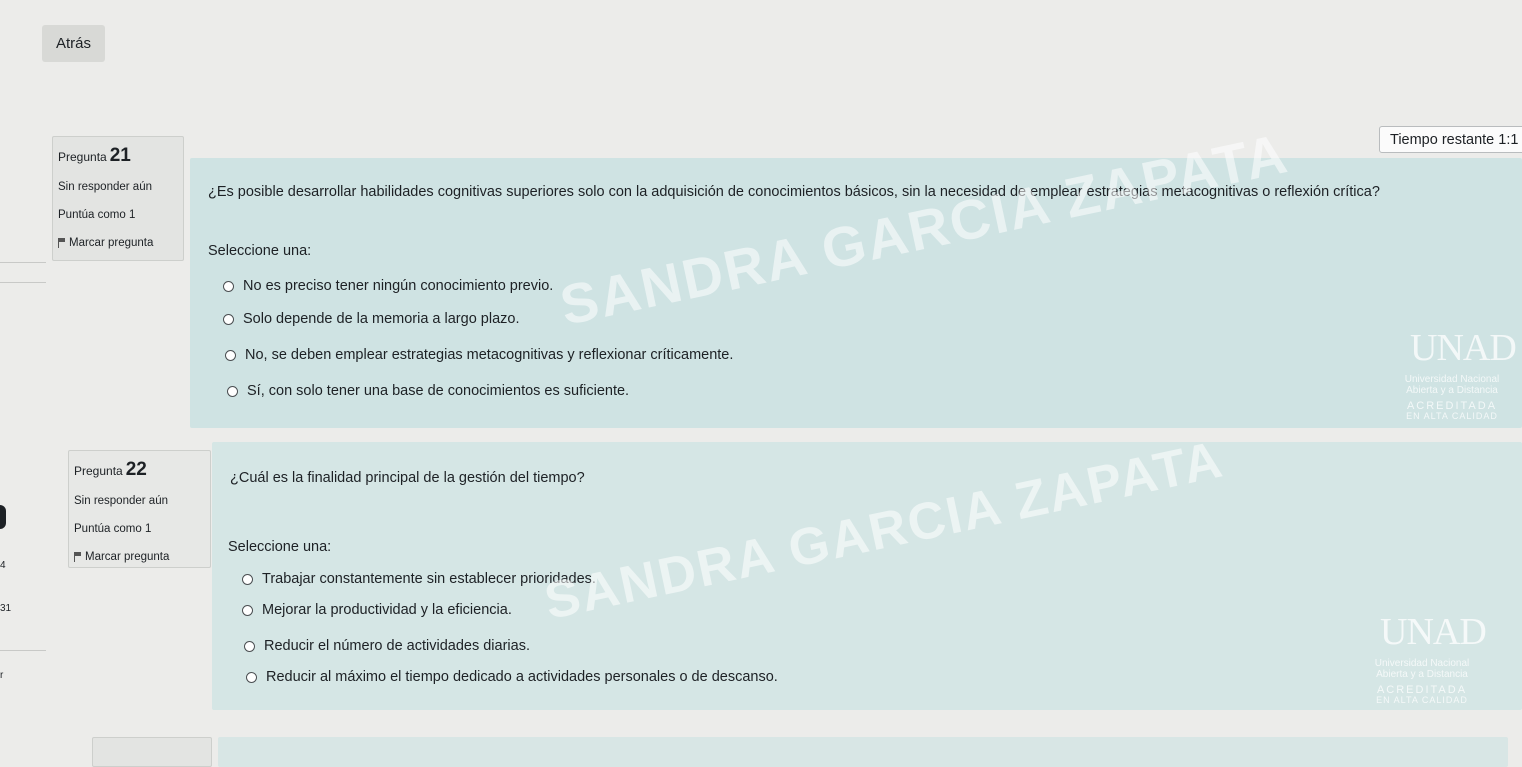  Describe the element at coordinates (110, 469) in the screenshot. I see `question-number: Pregunta 22` at that location.